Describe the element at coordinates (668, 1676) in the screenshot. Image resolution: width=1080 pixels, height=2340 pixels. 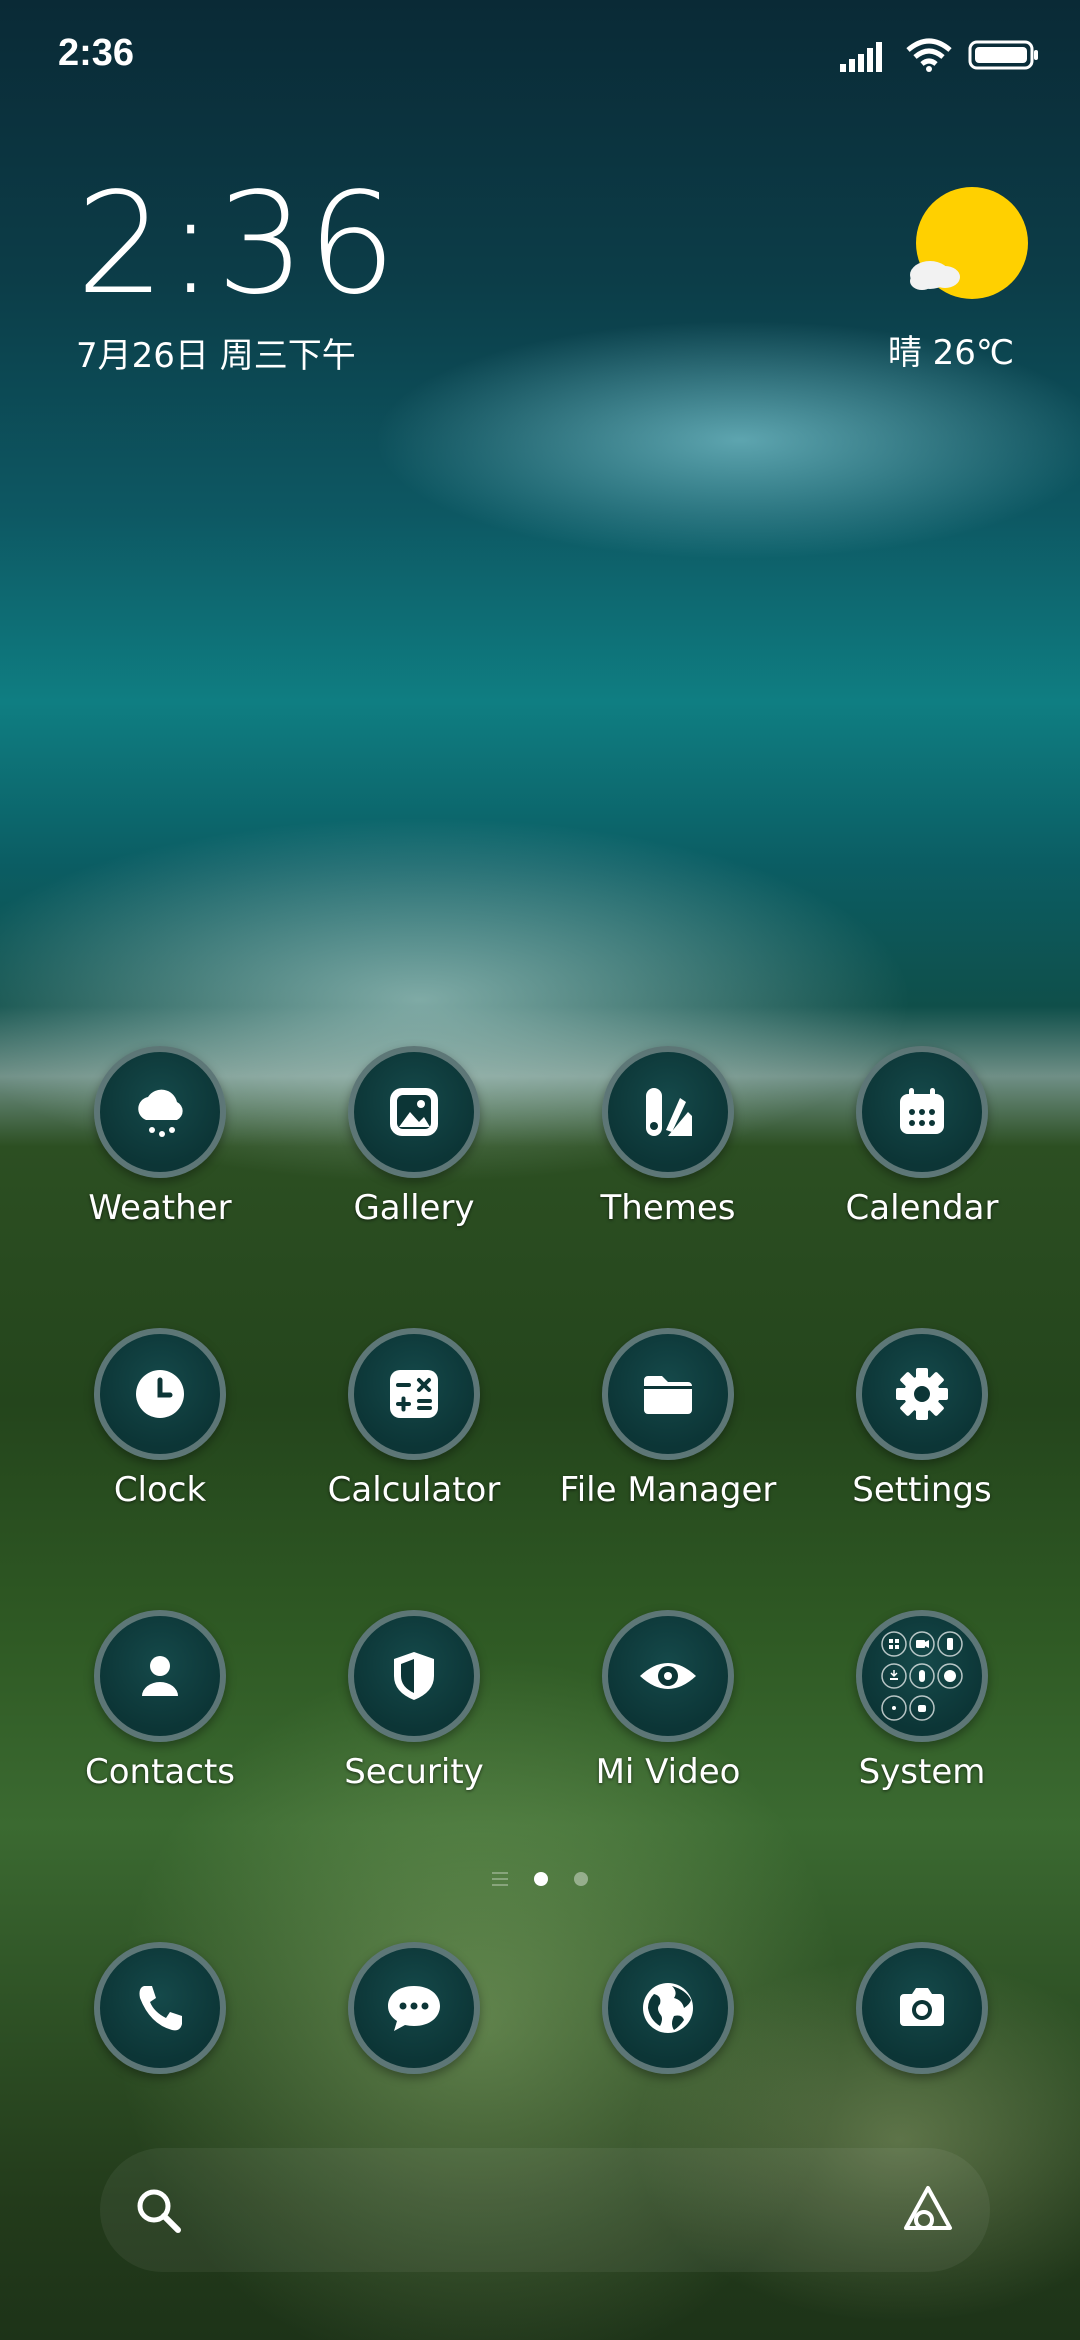
I see `eye-icon` at that location.